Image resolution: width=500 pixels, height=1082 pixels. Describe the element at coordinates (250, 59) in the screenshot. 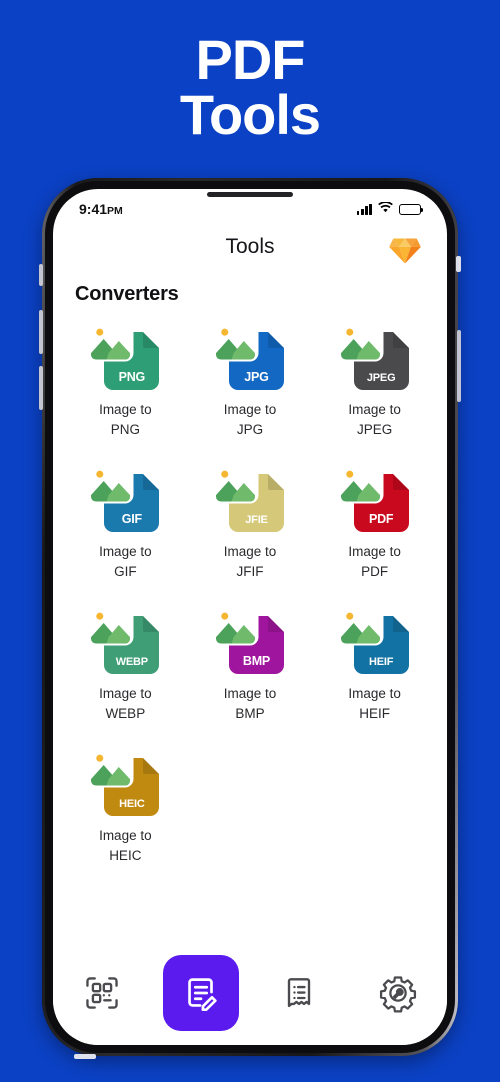

I see `promo-title-line1: PDF` at that location.